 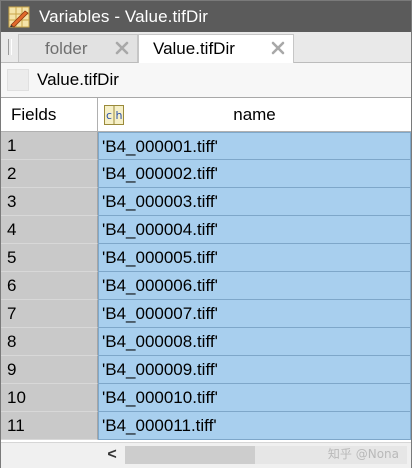 I want to click on row-index: 6, so click(x=49, y=286).